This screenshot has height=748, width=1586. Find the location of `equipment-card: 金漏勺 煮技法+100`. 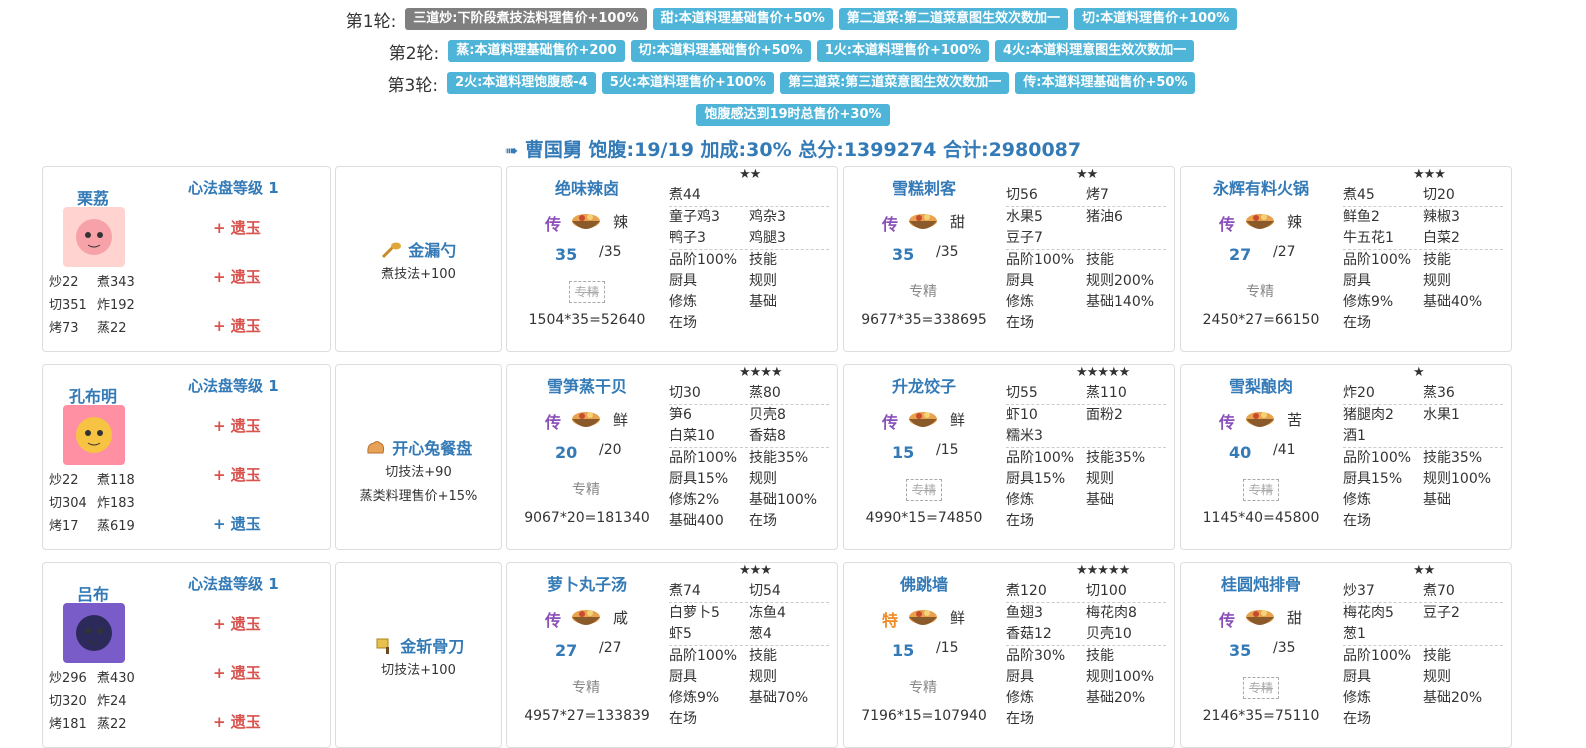

equipment-card: 金漏勺 煮技法+100 is located at coordinates (418, 259).